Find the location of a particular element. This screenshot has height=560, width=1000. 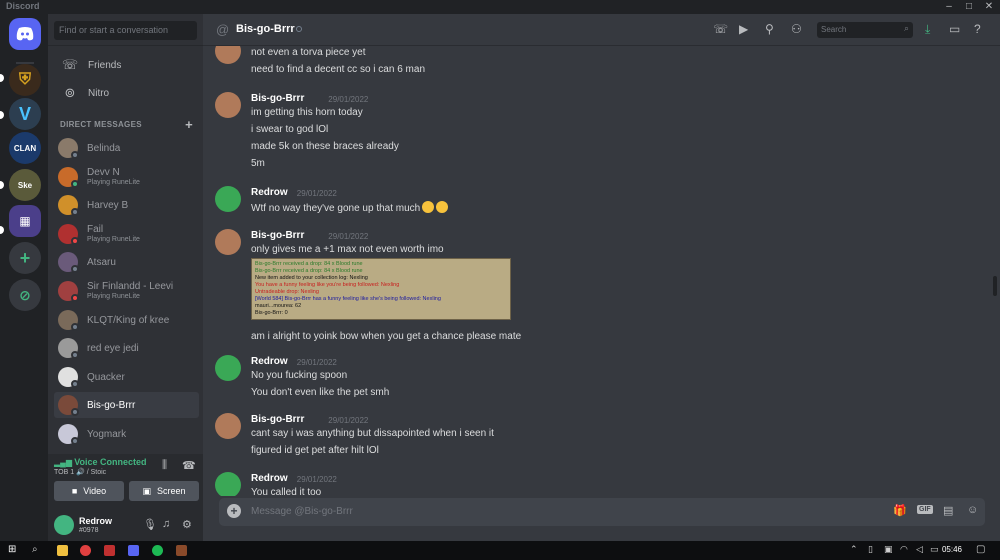

clan-icon: CLAN is located at coordinates (25, 148).